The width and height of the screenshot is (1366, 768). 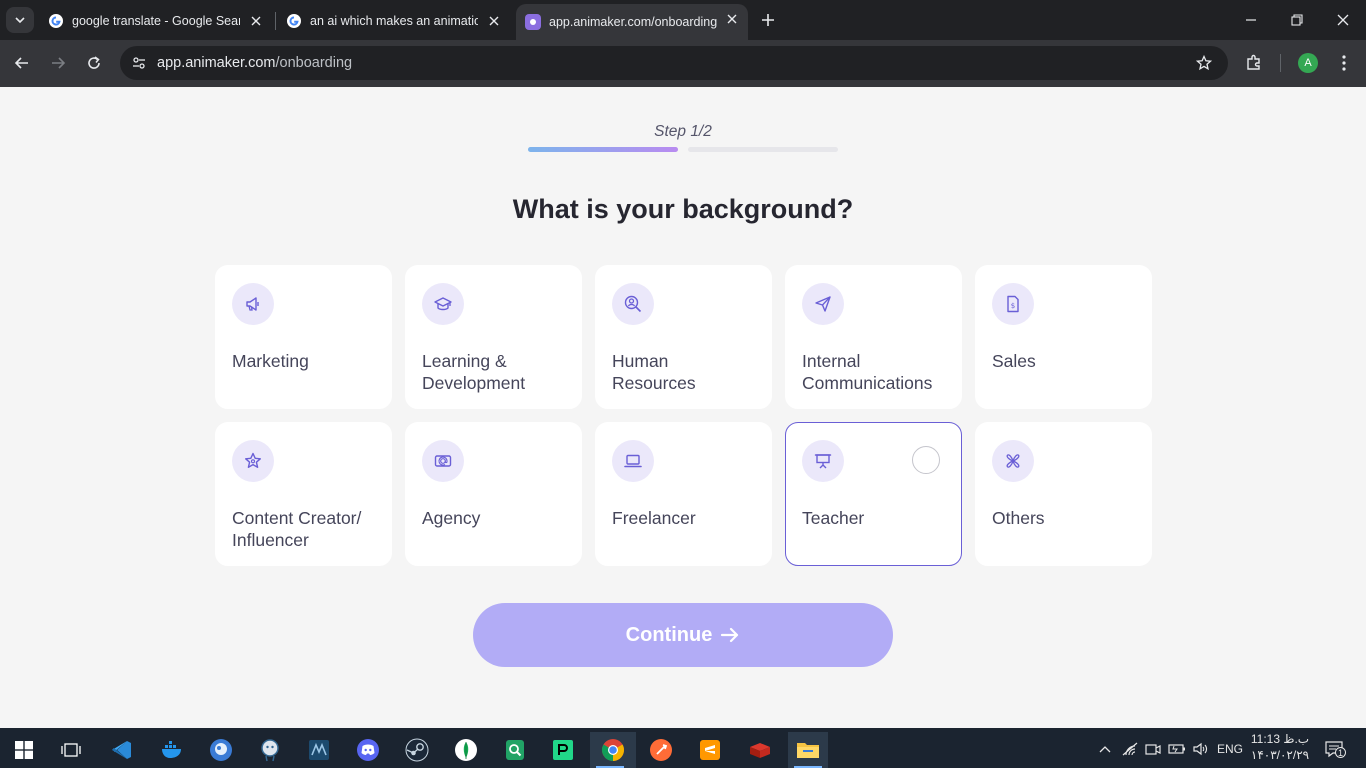 I want to click on option-radio, so click(x=926, y=460).